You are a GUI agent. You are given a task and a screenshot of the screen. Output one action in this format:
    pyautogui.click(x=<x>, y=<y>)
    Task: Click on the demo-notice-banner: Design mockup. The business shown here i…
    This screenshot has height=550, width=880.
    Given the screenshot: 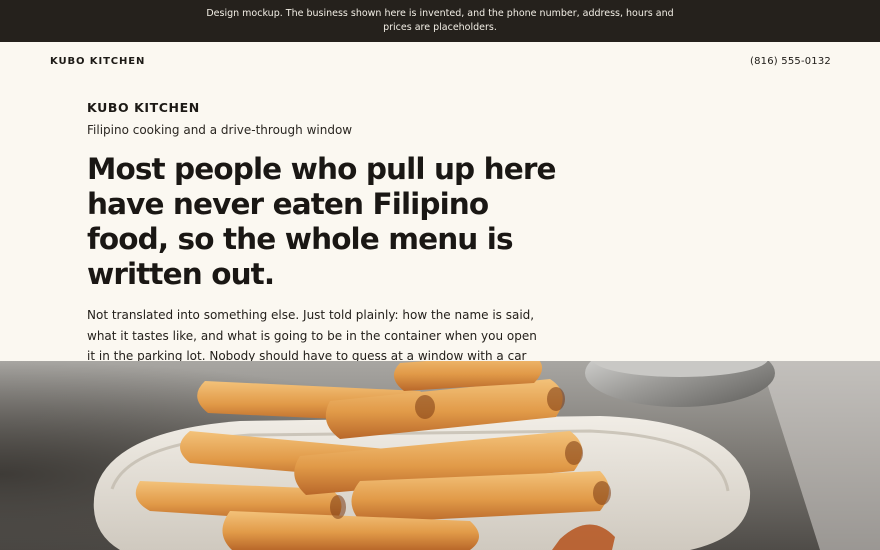 What is the action you would take?
    pyautogui.click(x=440, y=21)
    